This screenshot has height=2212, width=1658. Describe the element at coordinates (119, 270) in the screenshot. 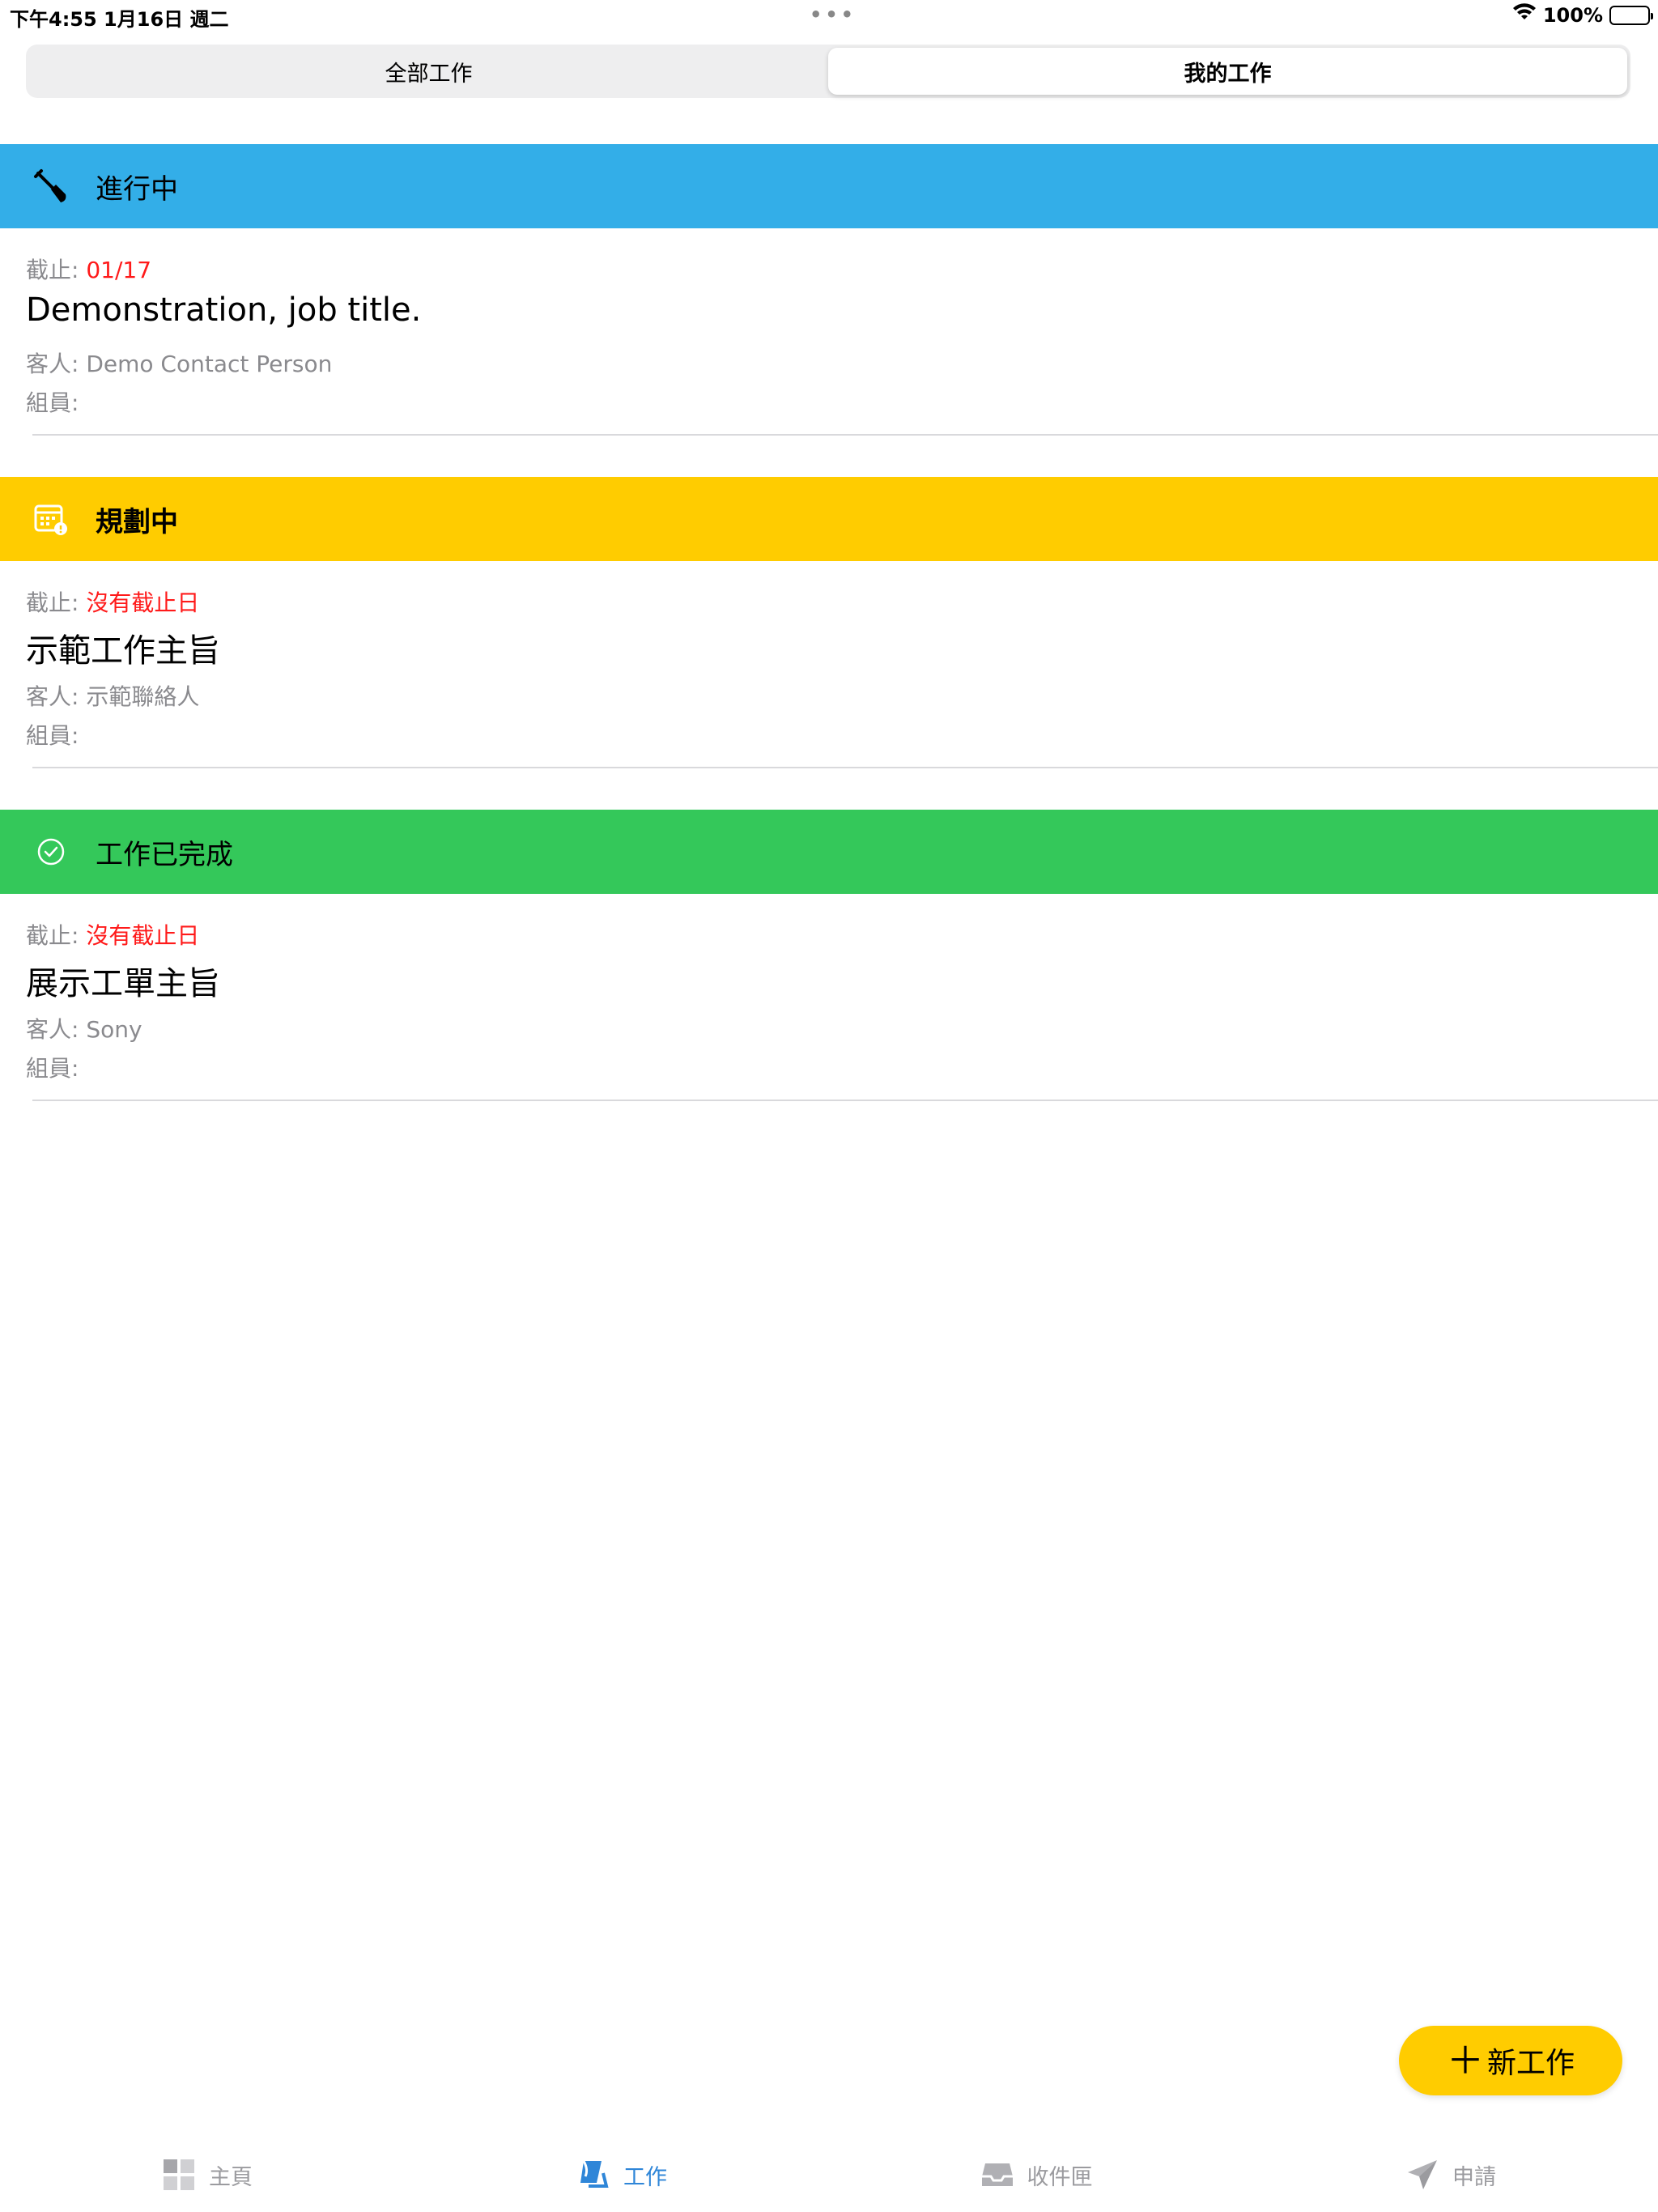

I see `due-value: 01/17` at that location.